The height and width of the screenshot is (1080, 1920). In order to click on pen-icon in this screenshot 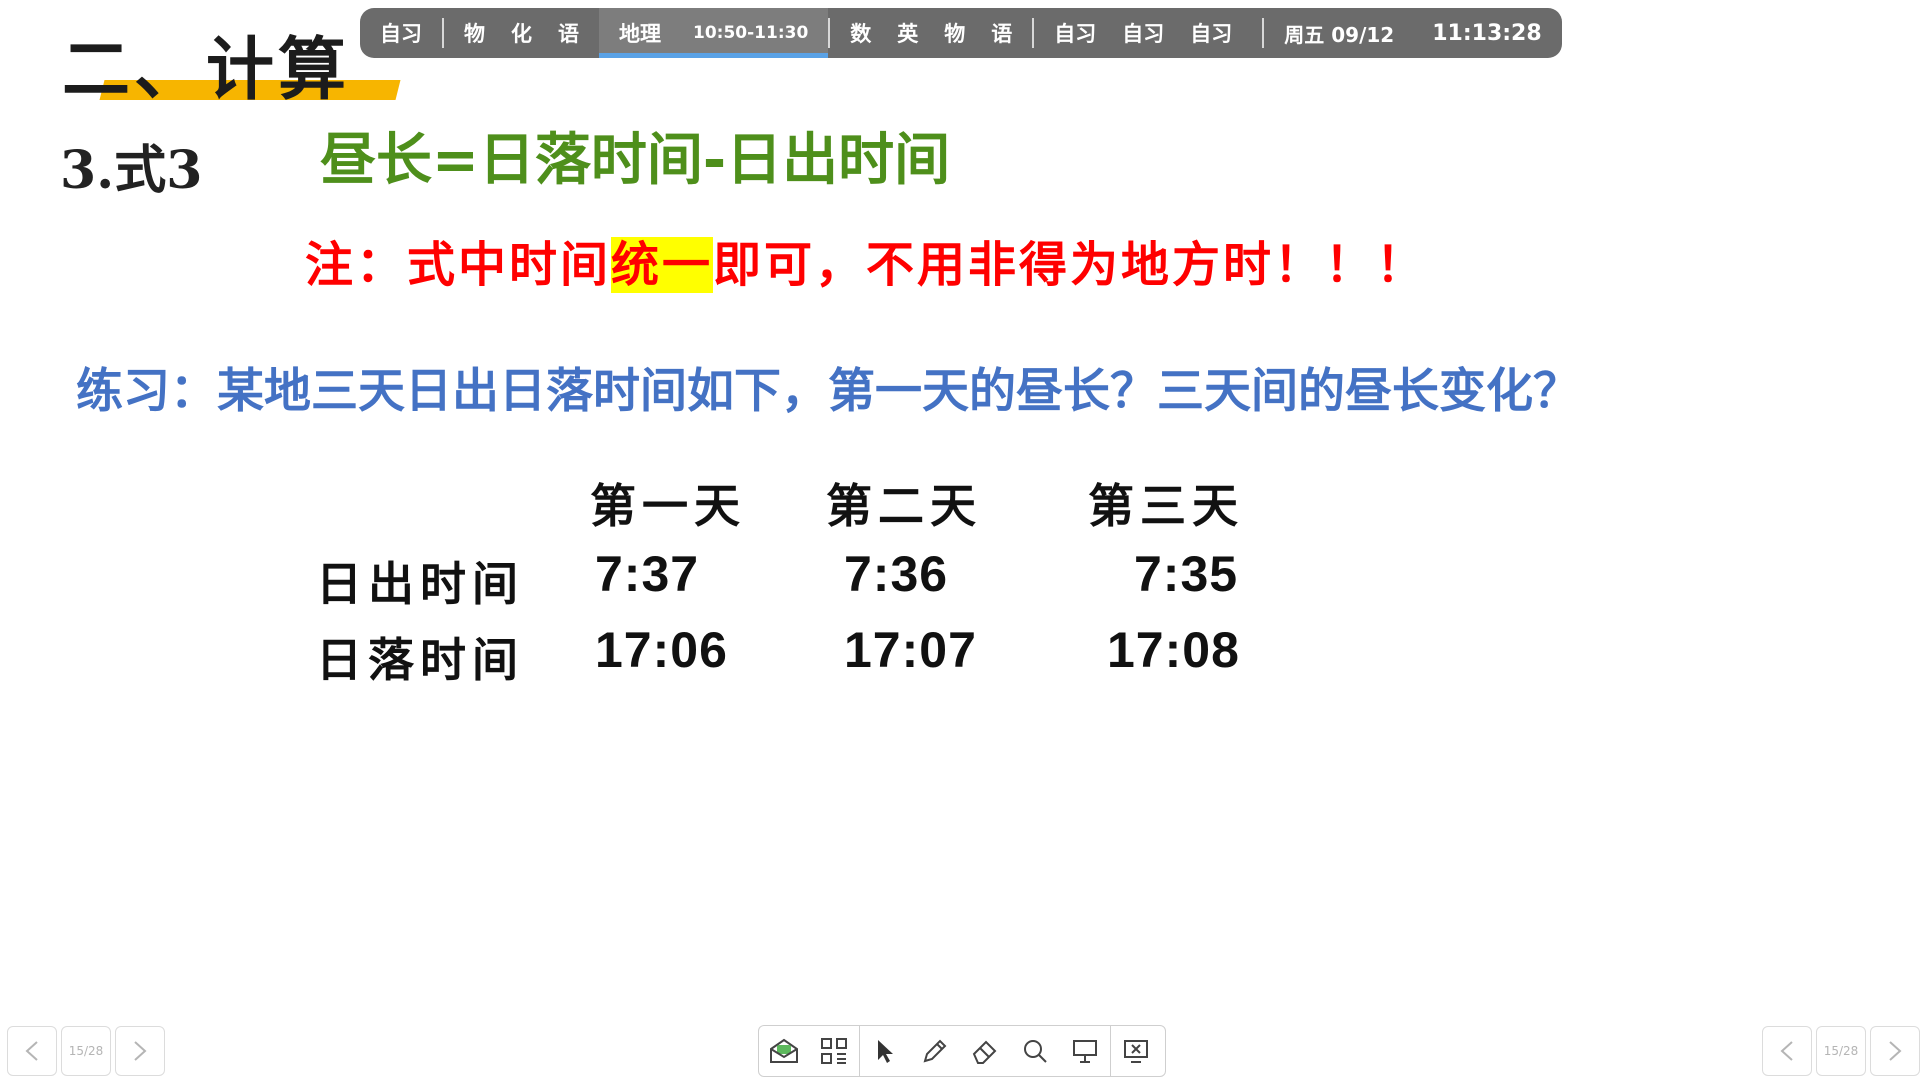, I will do `click(935, 1051)`.